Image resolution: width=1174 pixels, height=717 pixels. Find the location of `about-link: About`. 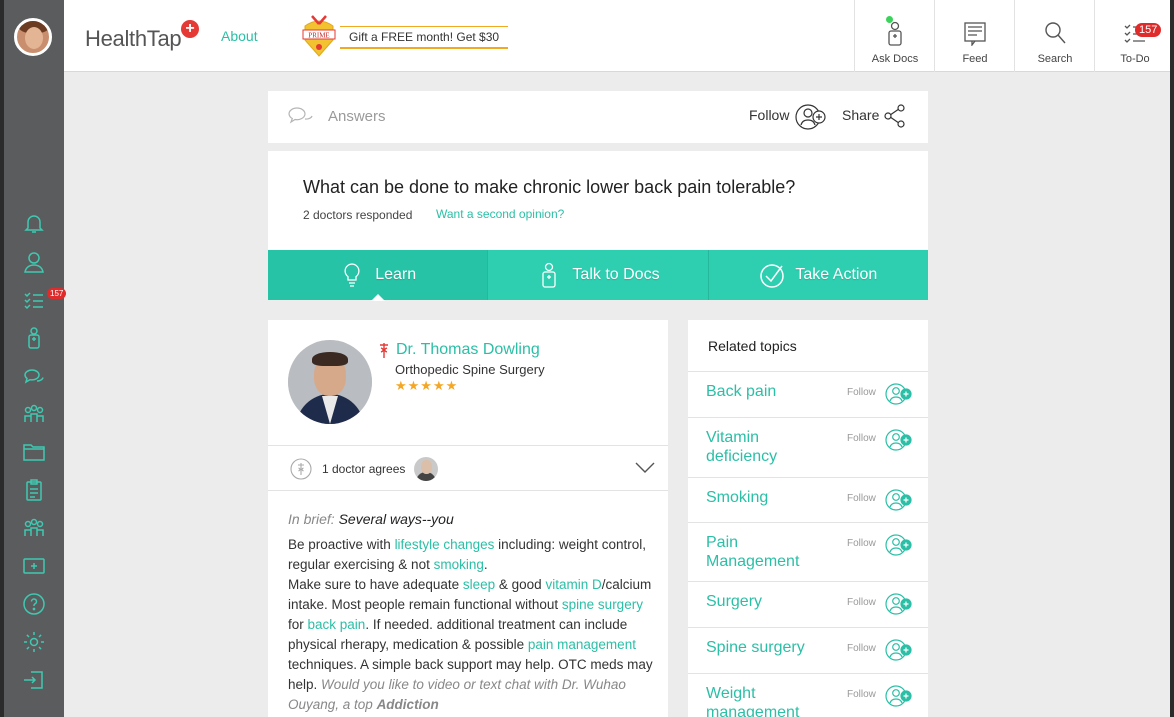

about-link: About is located at coordinates (239, 36).